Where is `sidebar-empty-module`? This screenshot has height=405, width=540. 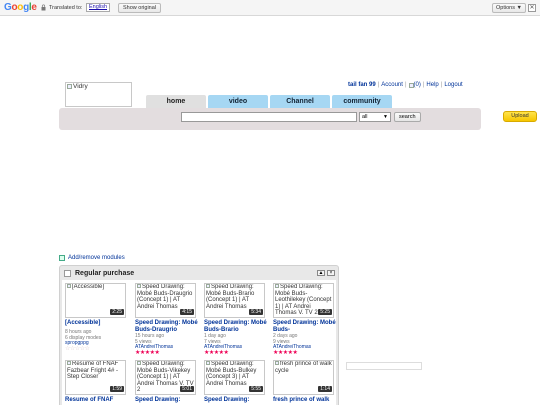
sidebar-empty-module is located at coordinates (384, 366).